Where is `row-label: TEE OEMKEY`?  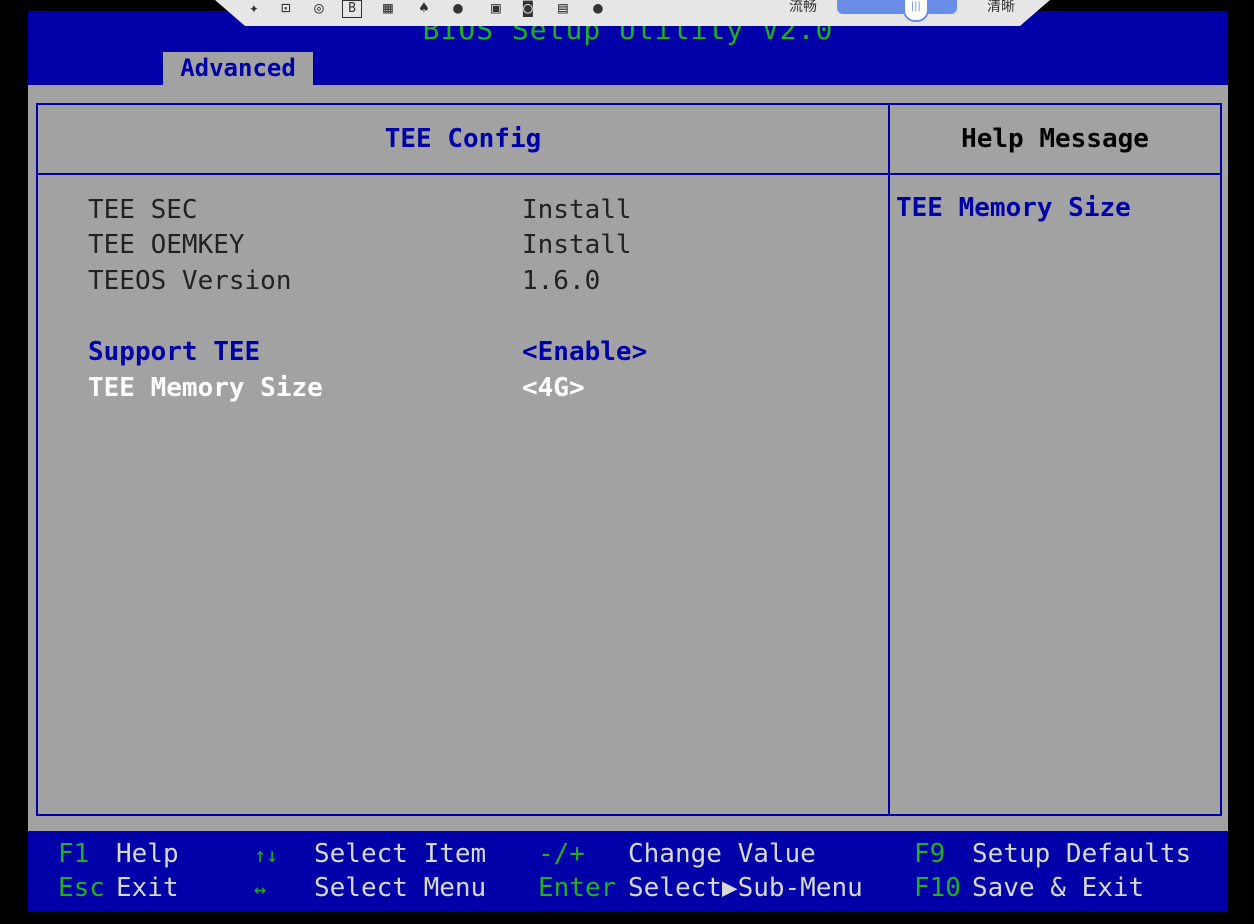 row-label: TEE OEMKEY is located at coordinates (166, 245).